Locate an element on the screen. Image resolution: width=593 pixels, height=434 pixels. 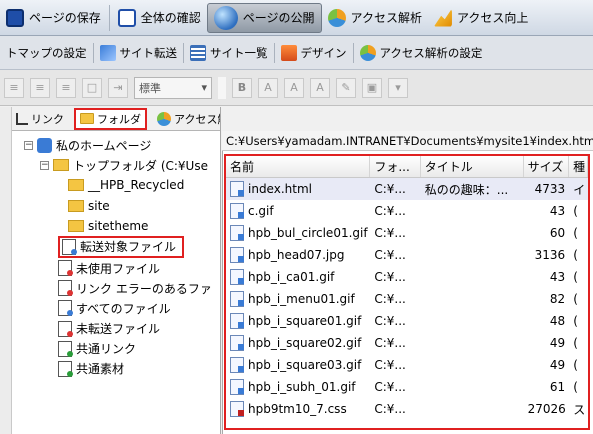
table-row: hpb_i_menu01.gif C:¥... 82 ( is located at coordinates (407, 299).